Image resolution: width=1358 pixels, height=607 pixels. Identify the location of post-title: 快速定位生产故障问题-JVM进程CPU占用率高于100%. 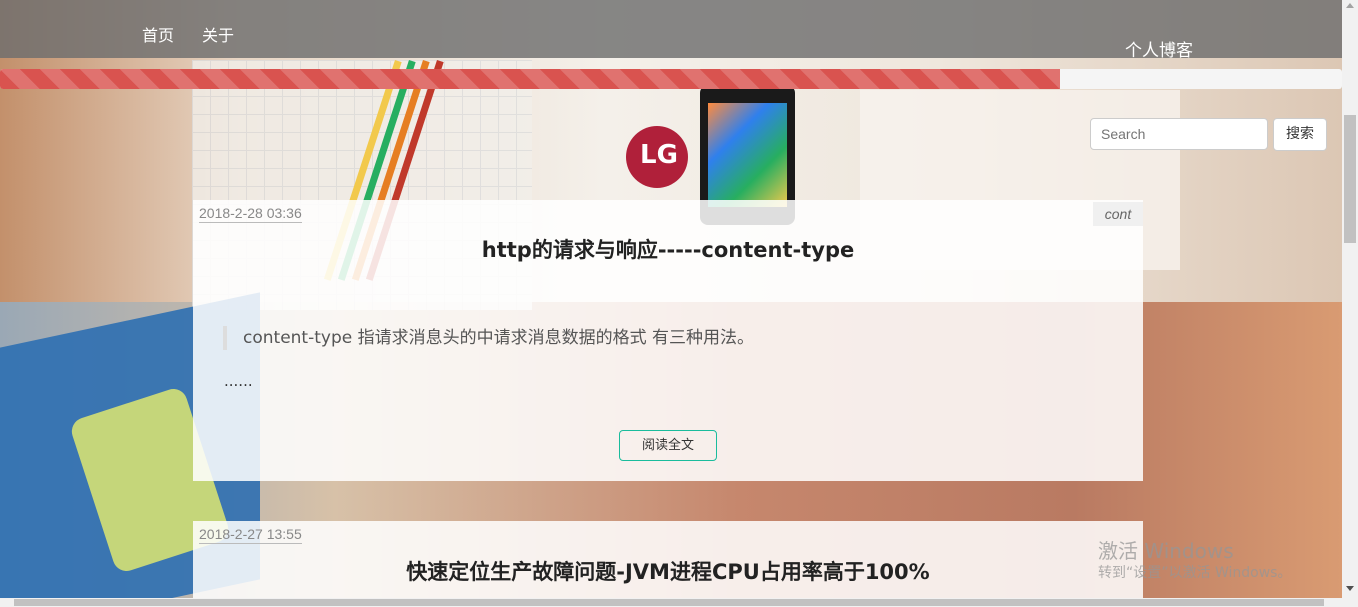
(668, 571).